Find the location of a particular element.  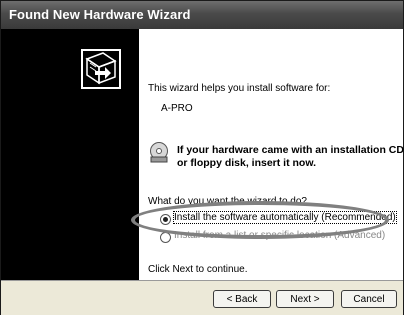

annotation-ellipse is located at coordinates (260, 220).